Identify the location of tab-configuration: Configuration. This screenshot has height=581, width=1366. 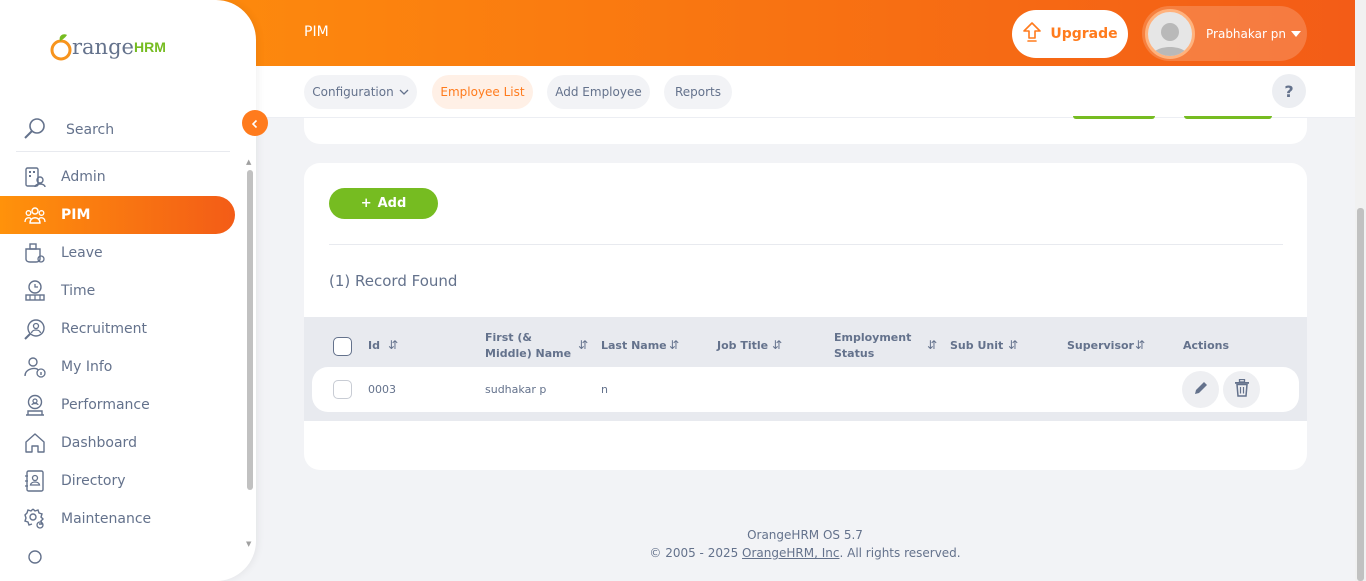
(360, 92).